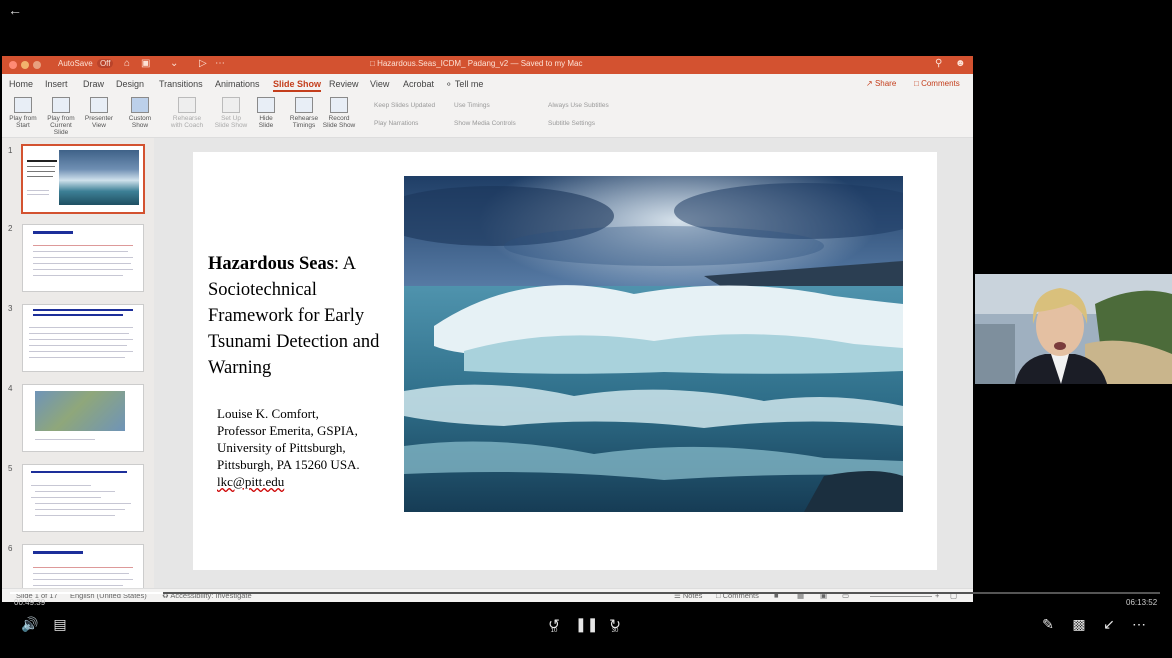 The image size is (1172, 658). I want to click on search-icon: ⚲, so click(938, 63).